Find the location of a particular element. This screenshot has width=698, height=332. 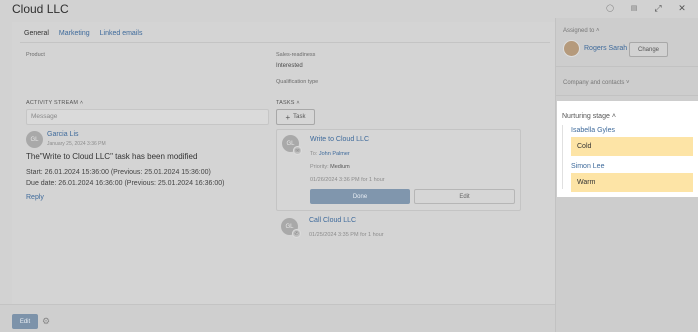

qualification-label: Qualification type is located at coordinates (297, 82).